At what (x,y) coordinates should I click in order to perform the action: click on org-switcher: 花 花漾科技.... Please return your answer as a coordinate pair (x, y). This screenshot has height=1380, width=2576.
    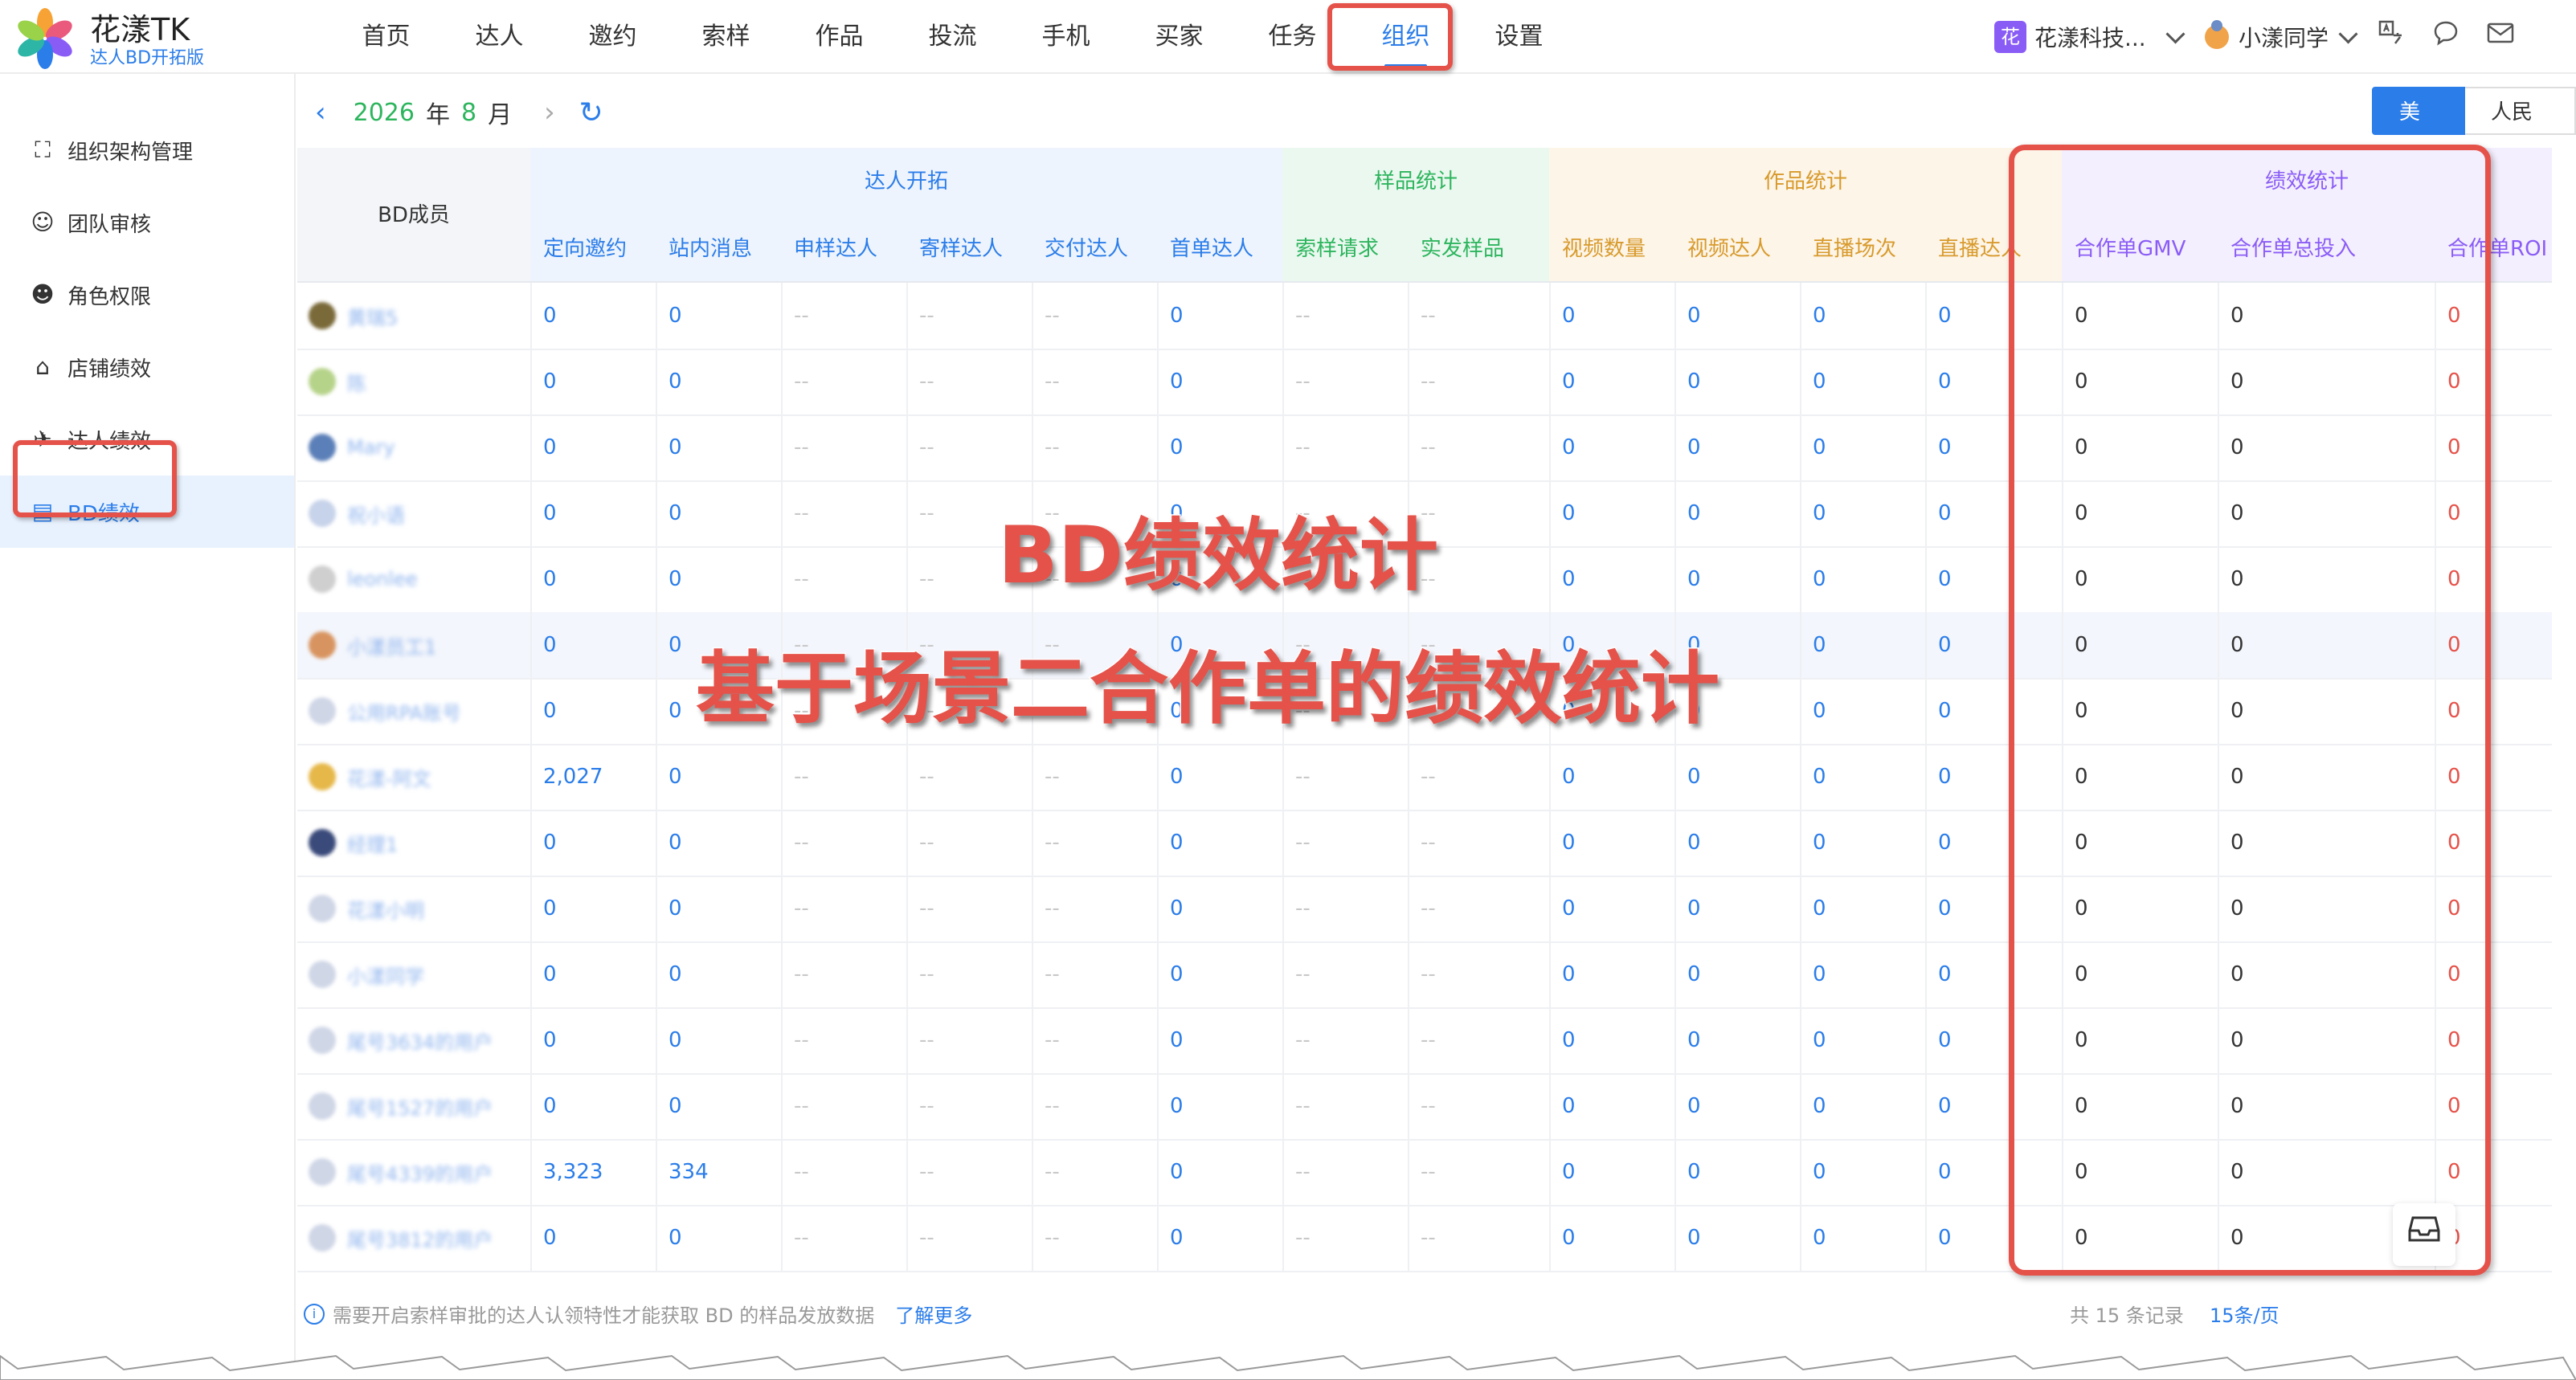
    Looking at the image, I should click on (2090, 37).